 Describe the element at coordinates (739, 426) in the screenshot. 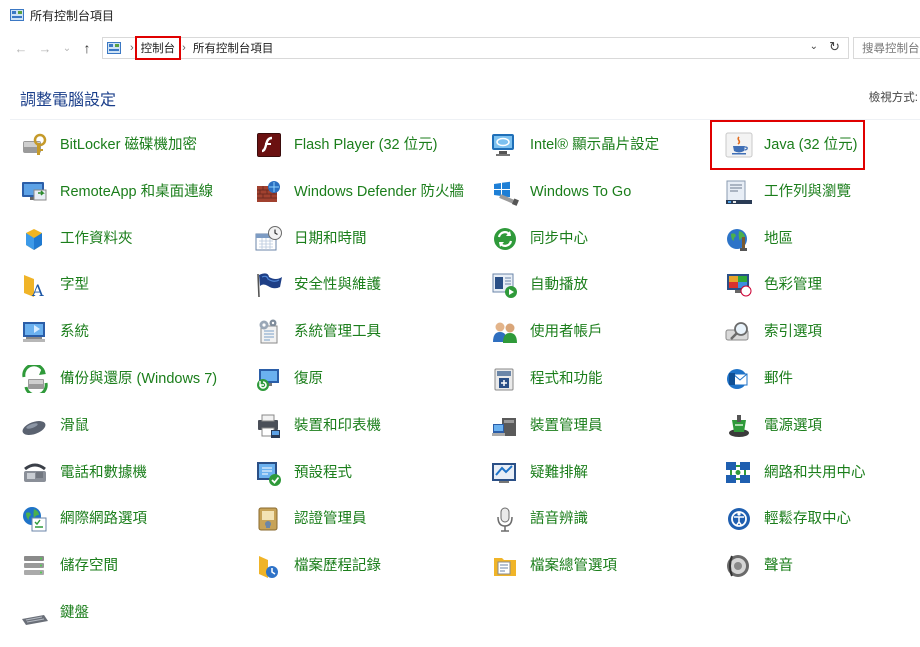

I see `power-icon` at that location.